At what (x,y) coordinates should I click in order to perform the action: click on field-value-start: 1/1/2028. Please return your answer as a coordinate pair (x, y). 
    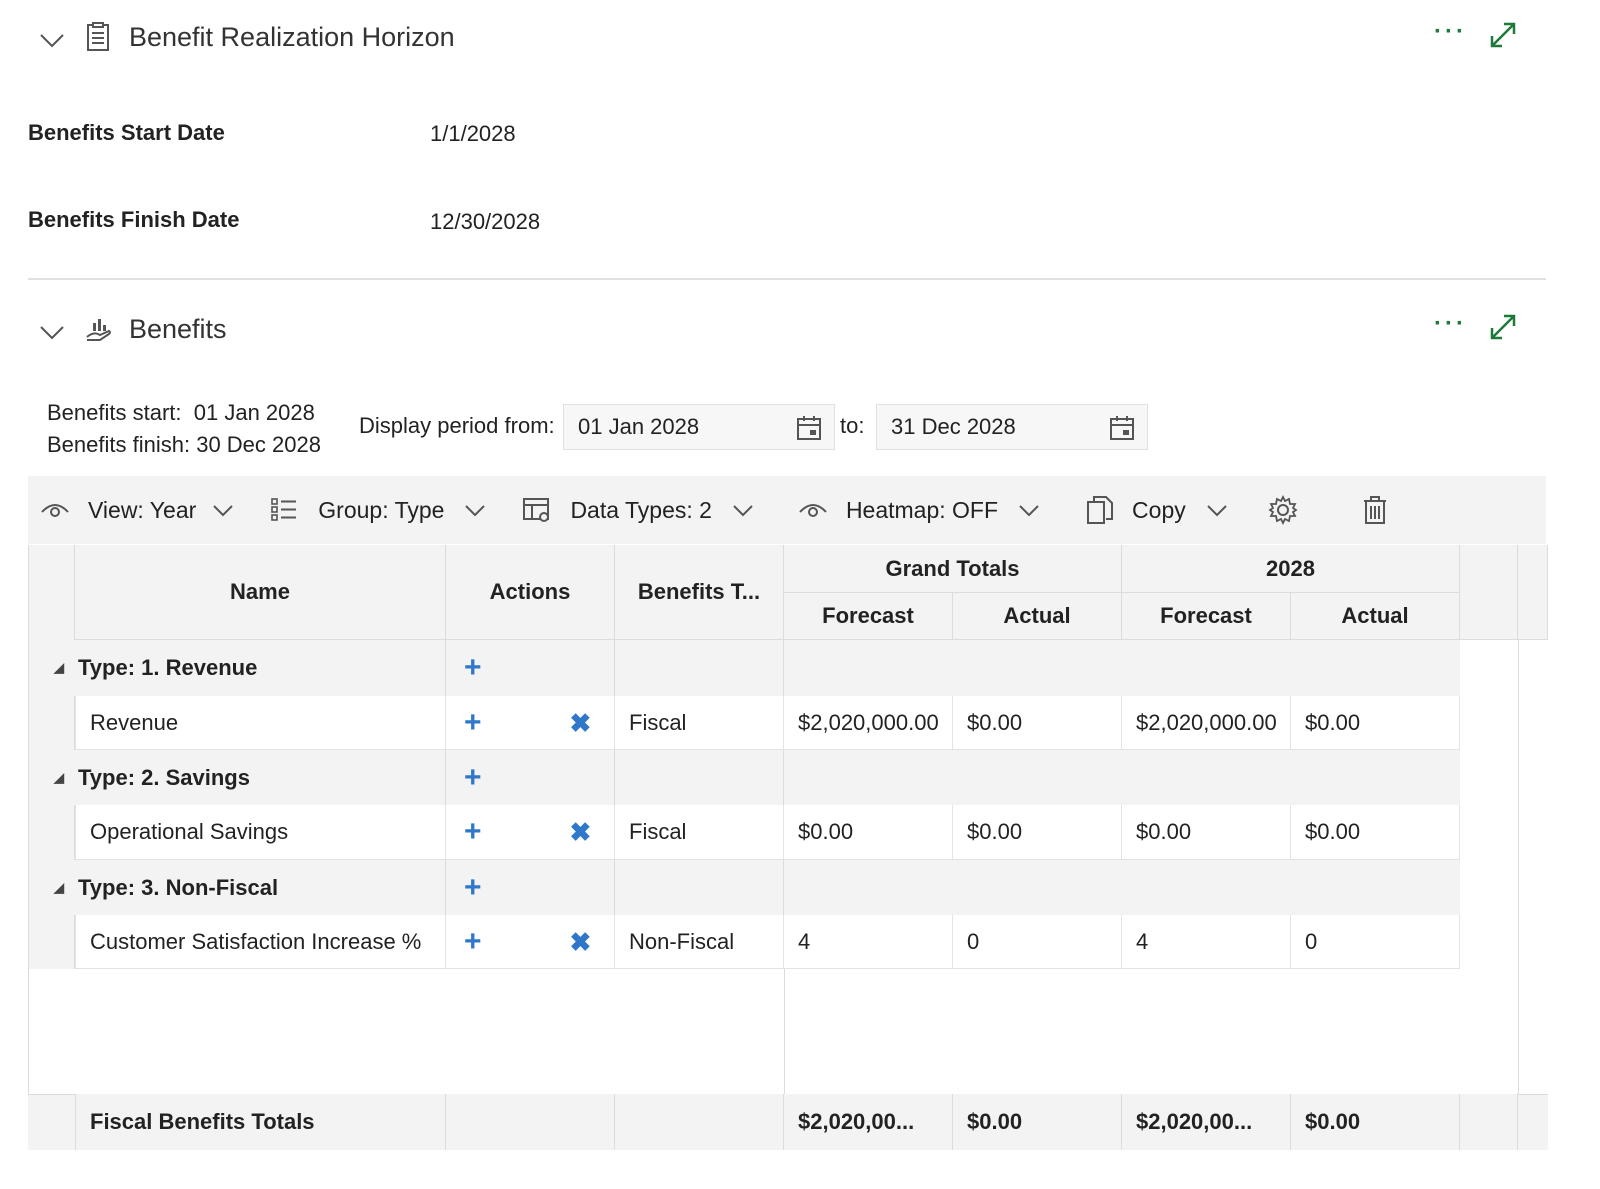
    Looking at the image, I should click on (473, 134).